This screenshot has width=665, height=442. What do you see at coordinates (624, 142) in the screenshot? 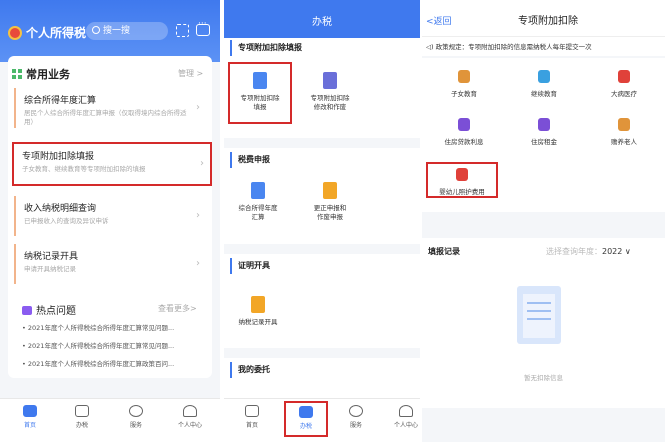
I see `item-label: 赡养老人` at bounding box center [624, 142].